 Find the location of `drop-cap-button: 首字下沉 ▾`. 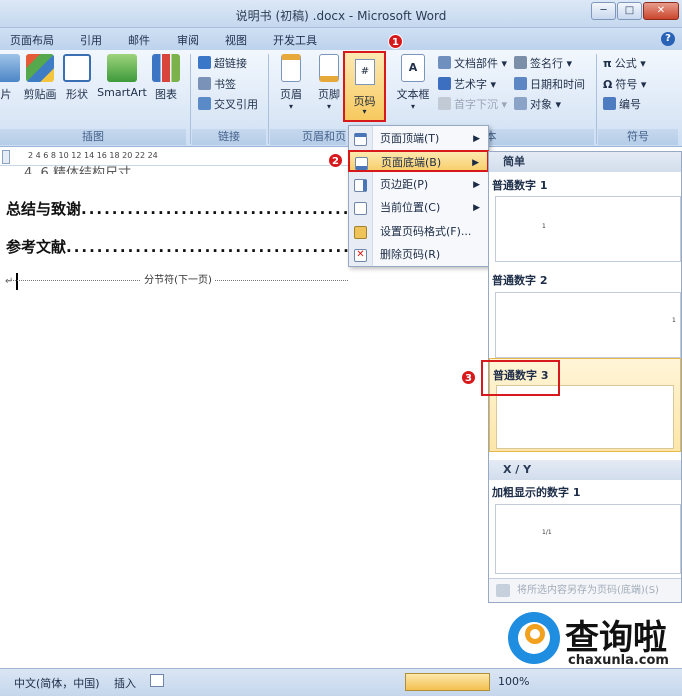

drop-cap-button: 首字下沉 ▾ is located at coordinates (472, 105).